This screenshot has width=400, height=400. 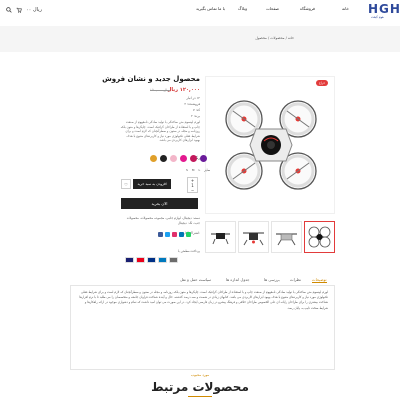 I want to click on brand-info: برند: ۲, so click(x=195, y=116).